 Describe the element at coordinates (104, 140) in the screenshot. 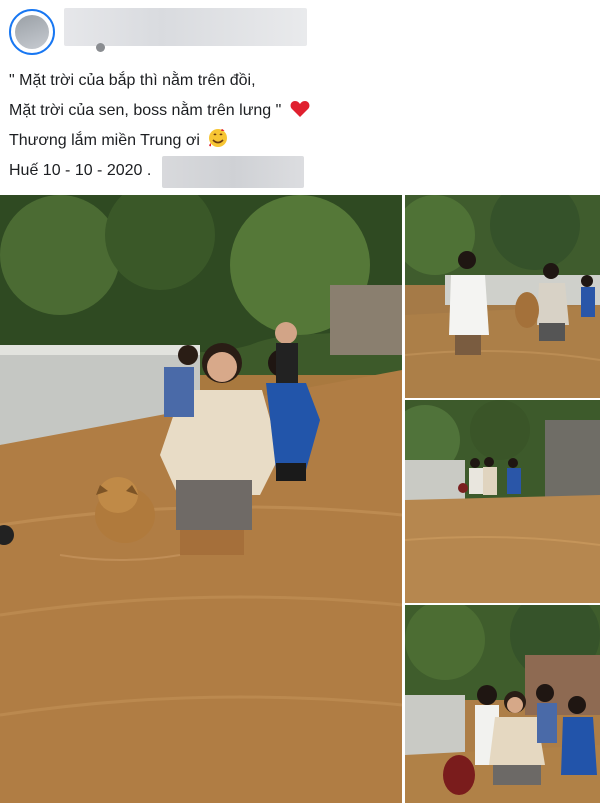

I see `caption-text-3: Thương lắm miền Trung ơi` at that location.